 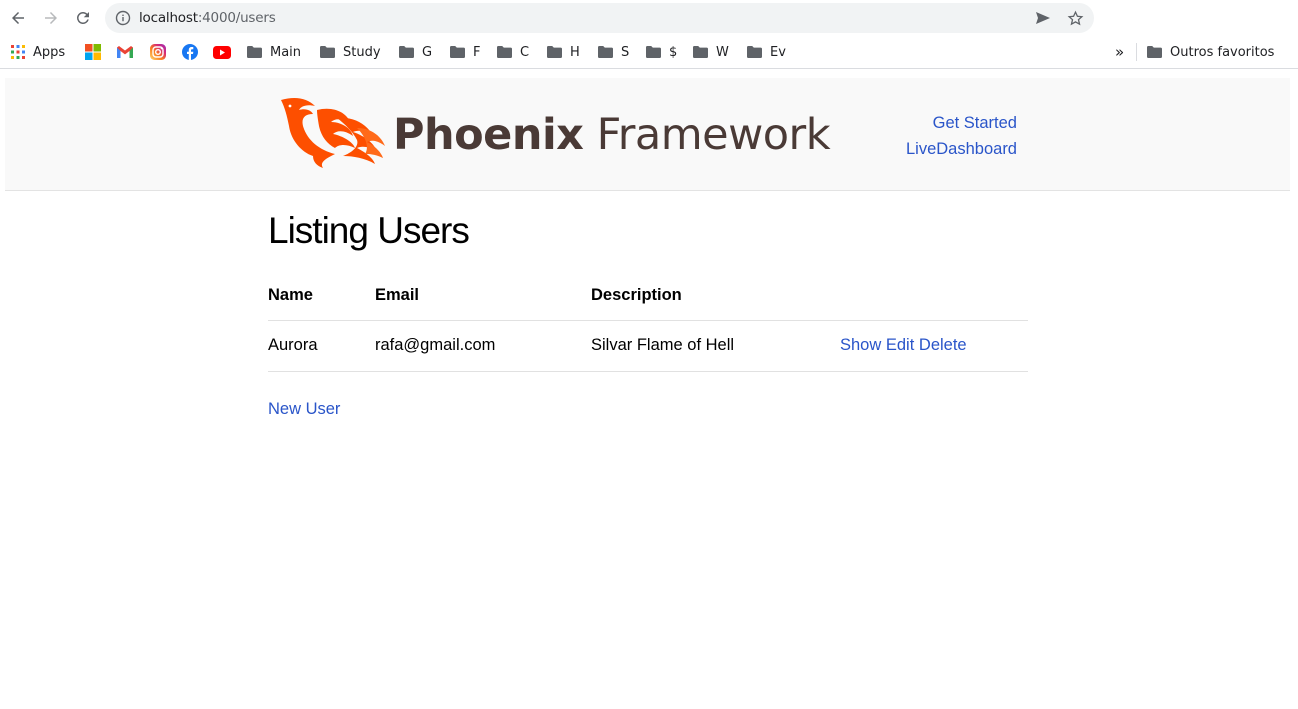 What do you see at coordinates (766, 52) in the screenshot?
I see `bookmark-folder-ev: Ev` at bounding box center [766, 52].